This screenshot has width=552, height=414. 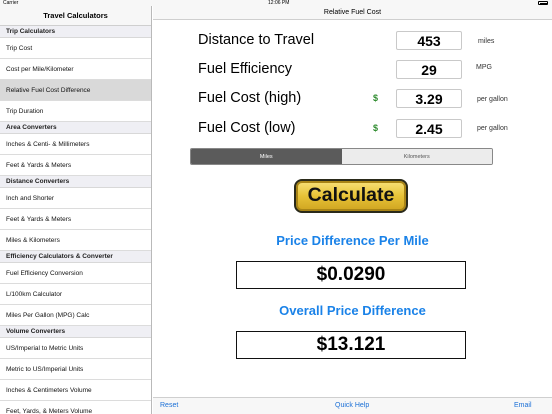 I want to click on cost-high-label: Fuel Cost (high), so click(x=250, y=98).